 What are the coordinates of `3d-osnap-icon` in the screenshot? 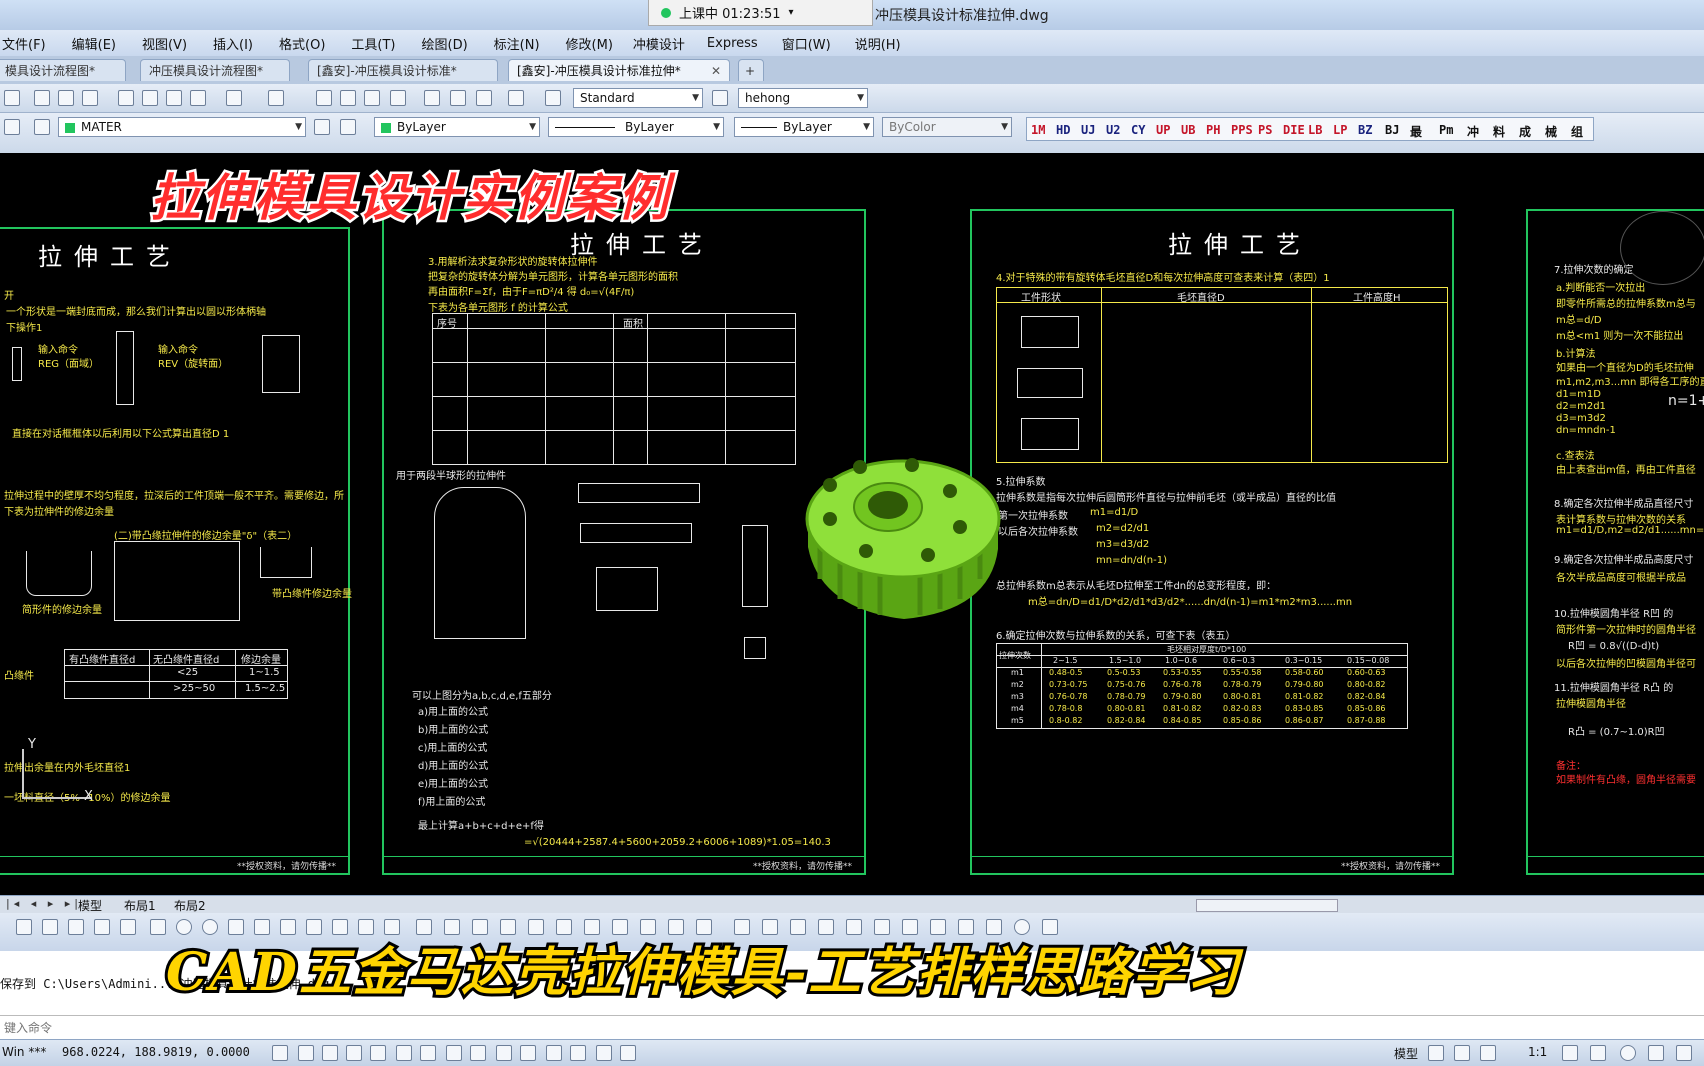 It's located at (428, 1053).